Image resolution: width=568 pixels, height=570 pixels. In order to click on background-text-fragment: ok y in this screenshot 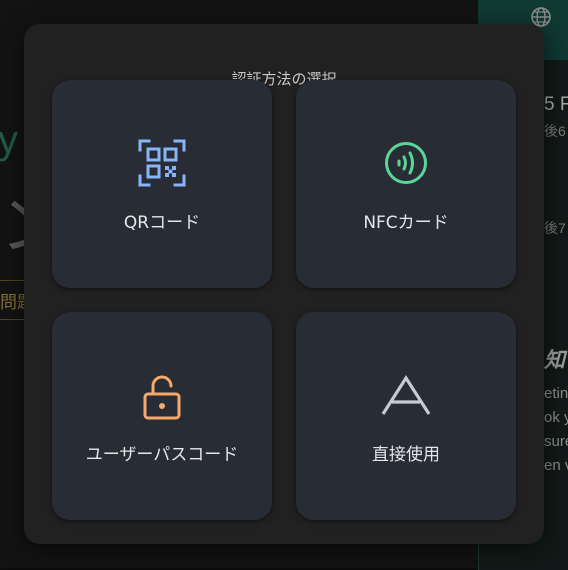, I will do `click(556, 417)`.